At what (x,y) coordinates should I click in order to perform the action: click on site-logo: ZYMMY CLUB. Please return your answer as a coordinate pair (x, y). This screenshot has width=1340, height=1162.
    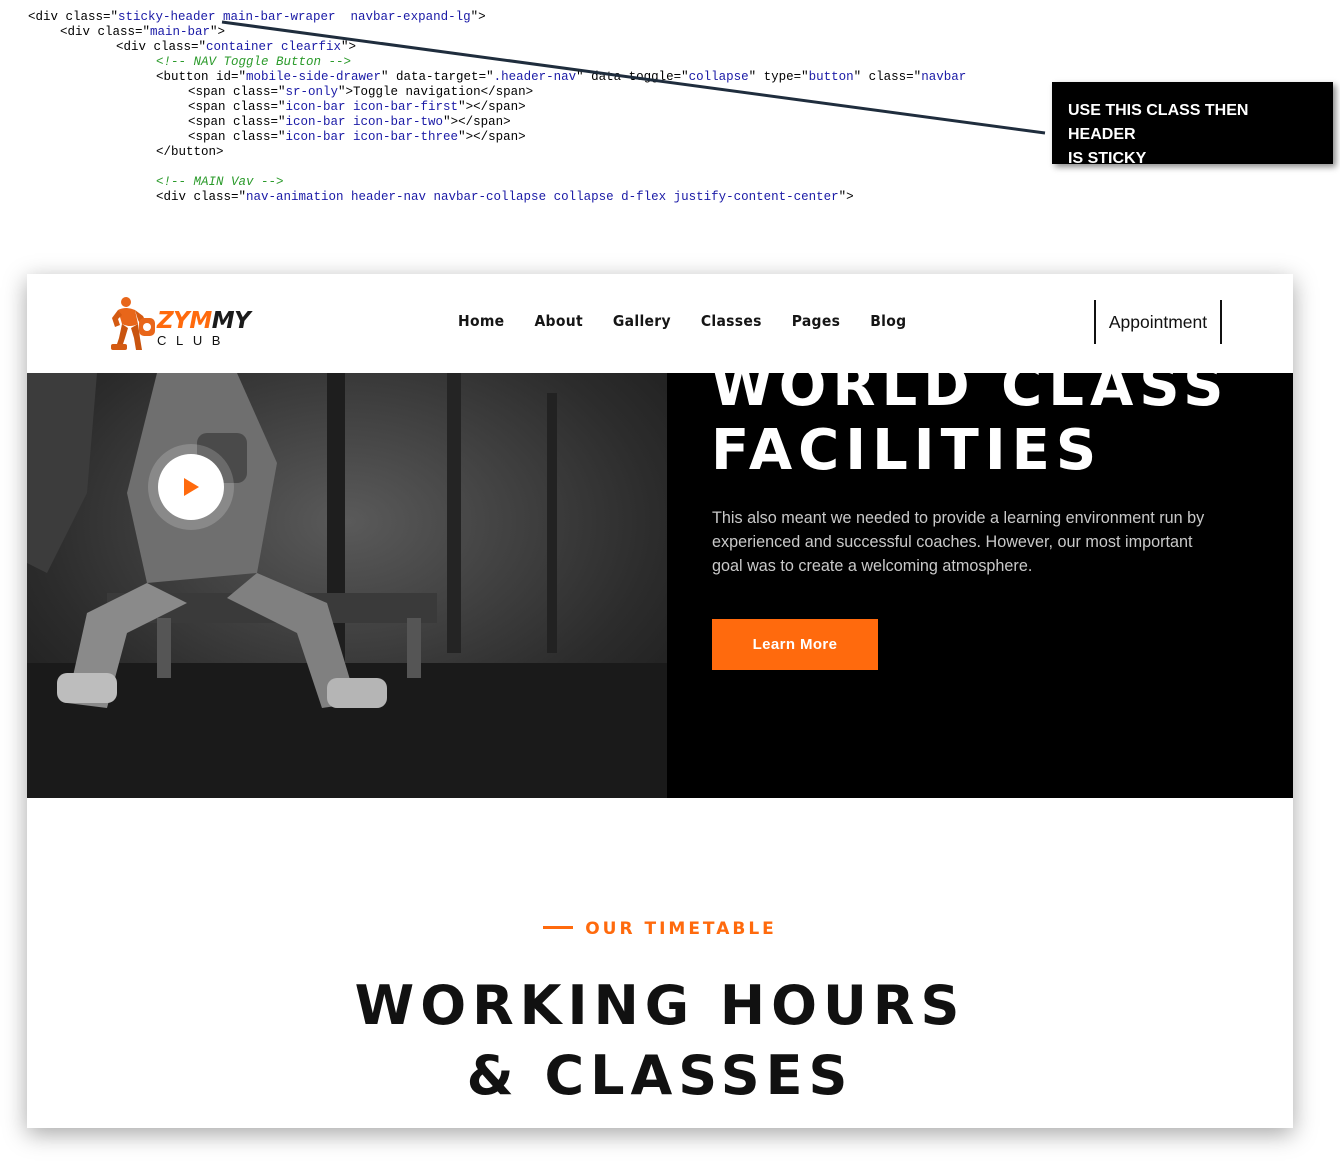
    Looking at the image, I should click on (180, 324).